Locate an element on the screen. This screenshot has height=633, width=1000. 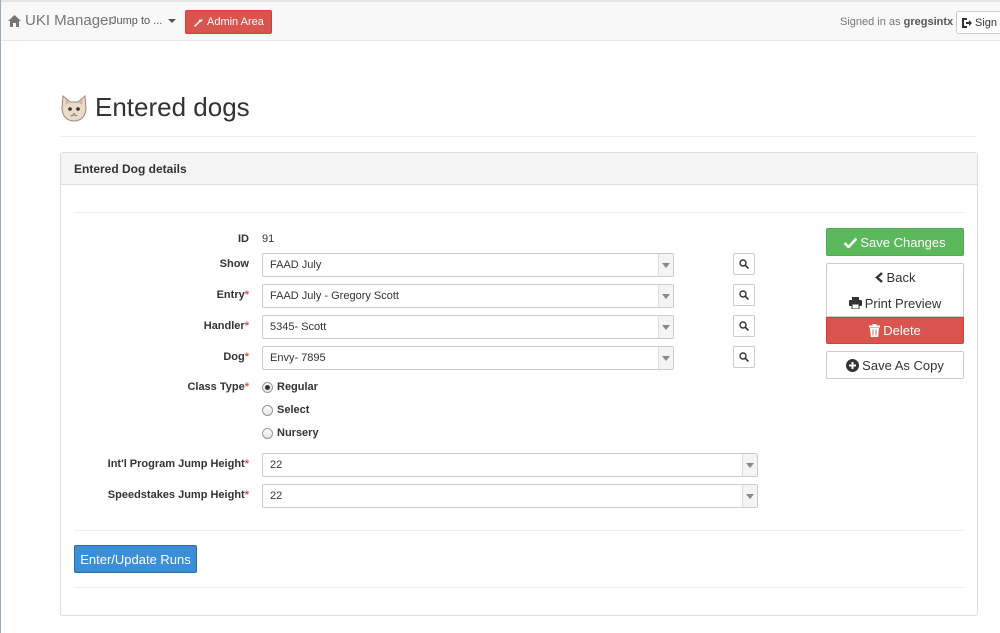
class-radio-select: Select is located at coordinates (285, 410).